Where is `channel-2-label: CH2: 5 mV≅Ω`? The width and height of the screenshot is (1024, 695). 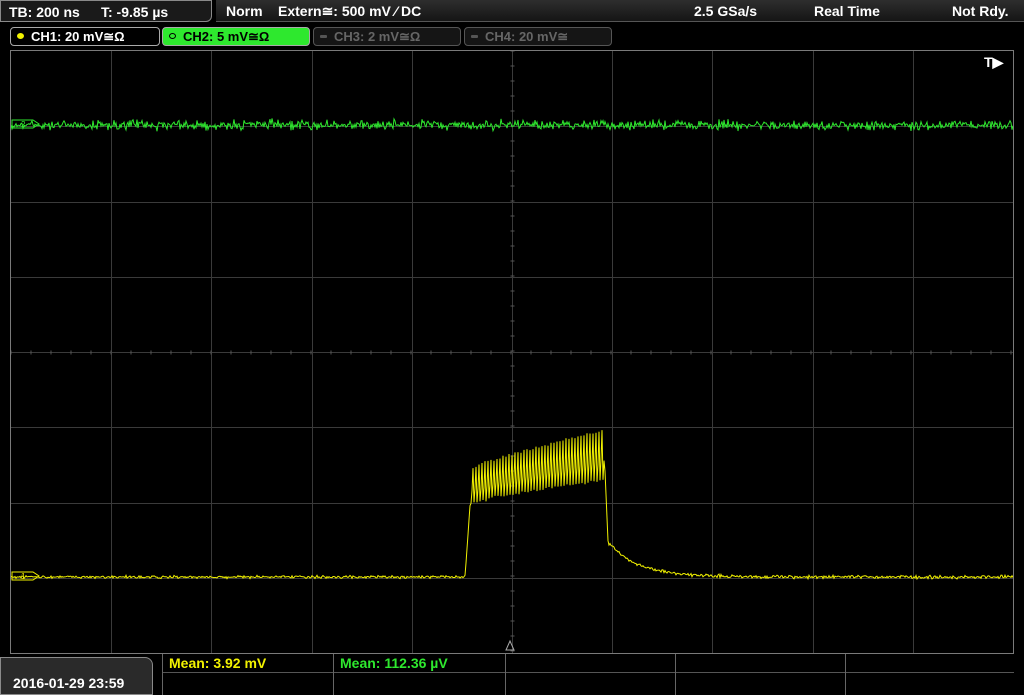 channel-2-label: CH2: 5 mV≅Ω is located at coordinates (226, 36).